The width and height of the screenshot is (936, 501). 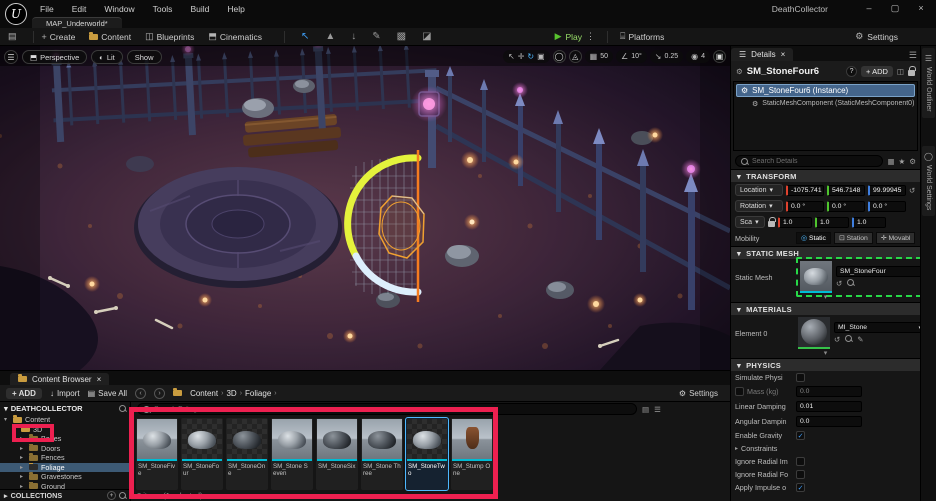 What do you see at coordinates (759, 206) in the screenshot?
I see `rotation-dropdown: Rotation ▾` at bounding box center [759, 206].